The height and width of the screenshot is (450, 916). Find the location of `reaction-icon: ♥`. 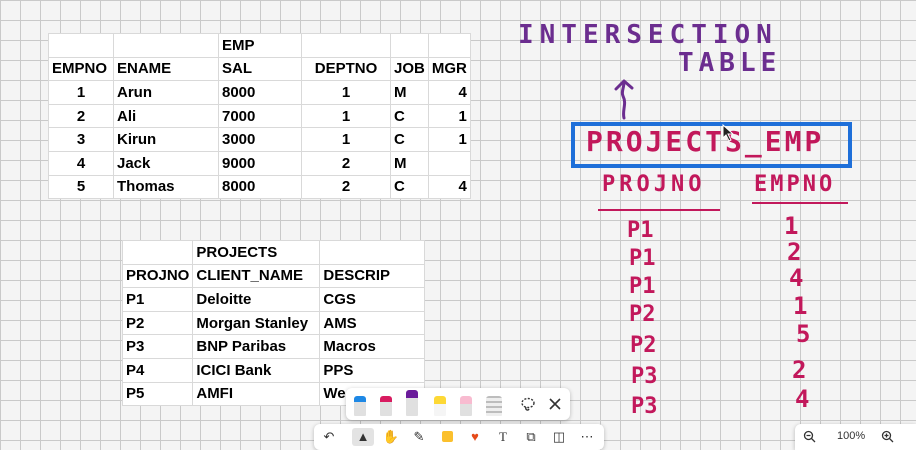

reaction-icon: ♥ is located at coordinates (475, 437).